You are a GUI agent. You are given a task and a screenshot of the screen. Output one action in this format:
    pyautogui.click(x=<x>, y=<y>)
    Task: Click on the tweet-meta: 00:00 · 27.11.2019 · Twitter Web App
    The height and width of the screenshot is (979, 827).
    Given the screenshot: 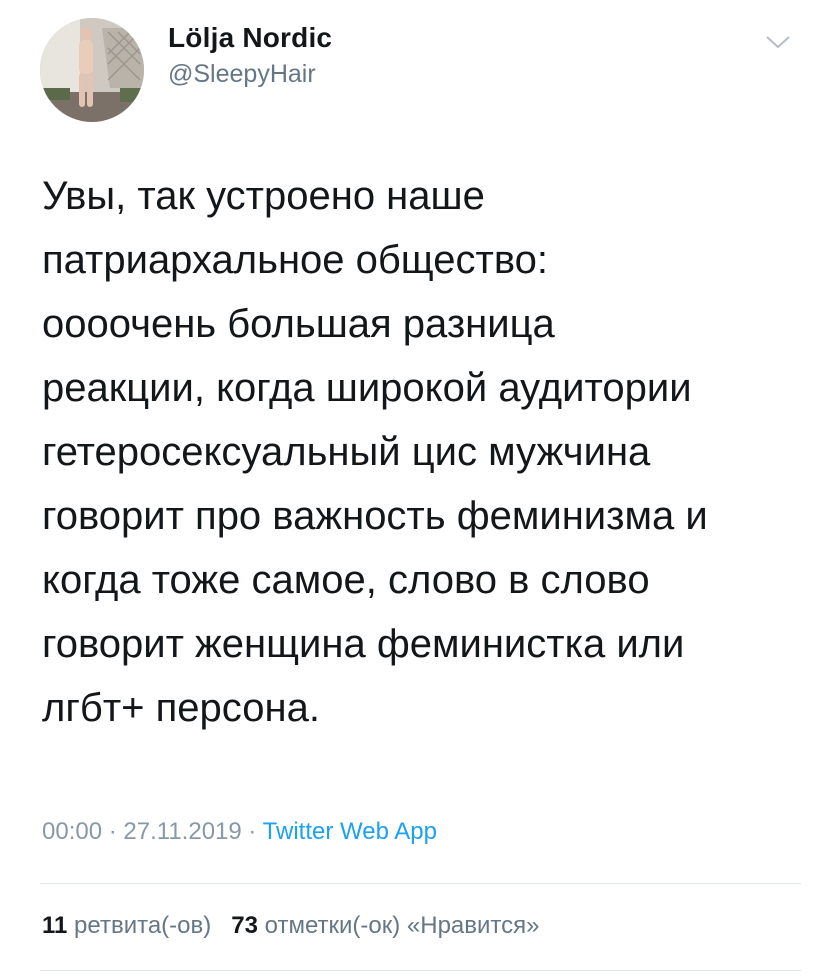 What is the action you would take?
    pyautogui.click(x=239, y=832)
    